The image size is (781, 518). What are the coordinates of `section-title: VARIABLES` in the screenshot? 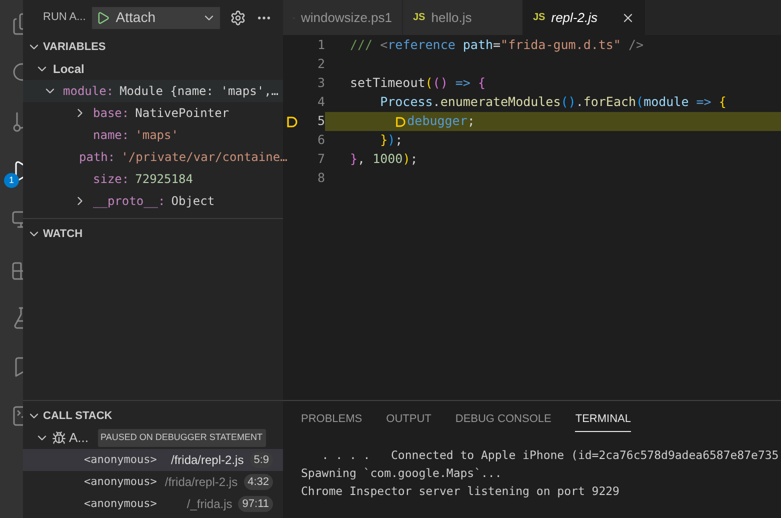 It's located at (74, 47).